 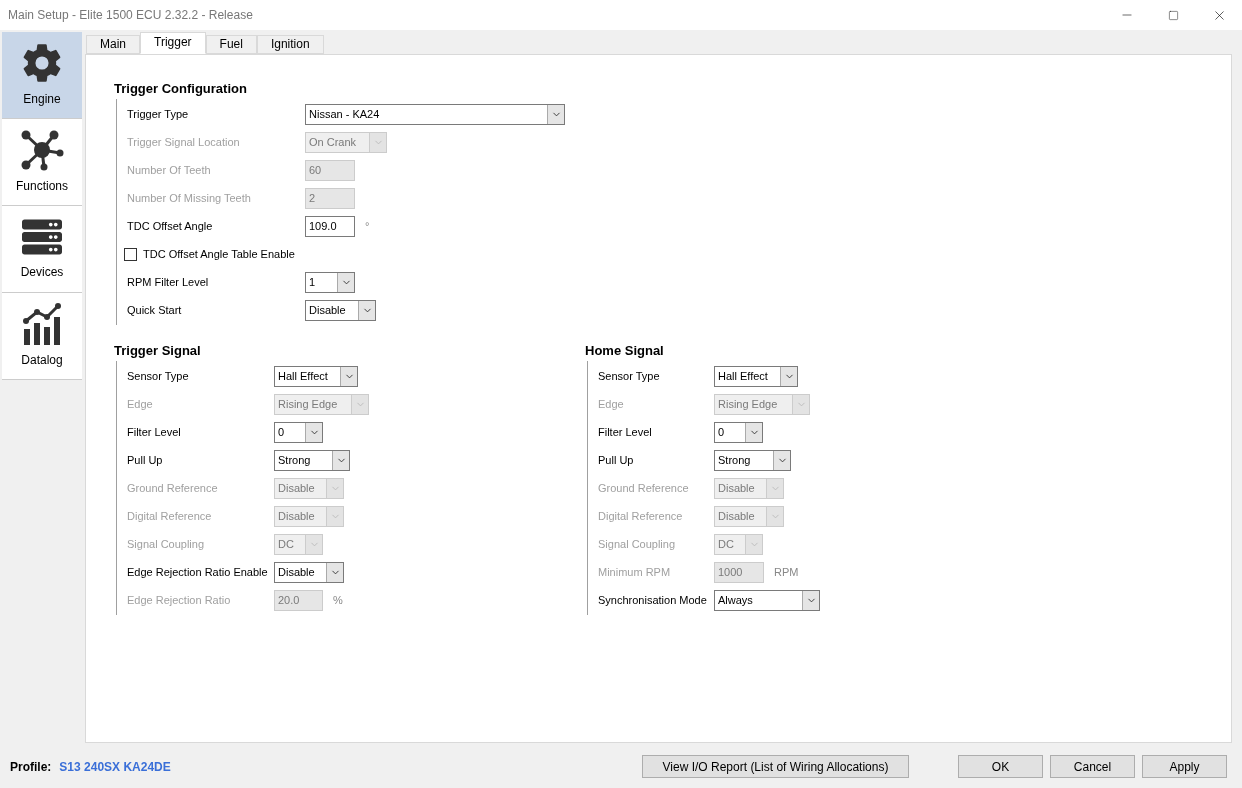 What do you see at coordinates (330, 282) in the screenshot?
I see `dropdown: 1` at bounding box center [330, 282].